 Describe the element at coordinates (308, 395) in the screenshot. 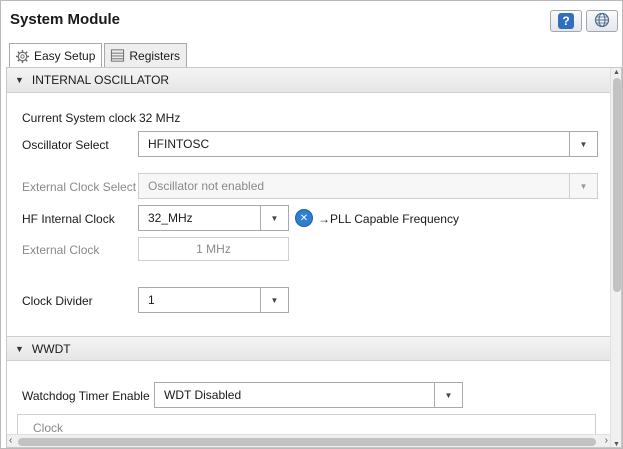

I see `watchdog-enable-dropdown: WDT Disabled ▼` at that location.